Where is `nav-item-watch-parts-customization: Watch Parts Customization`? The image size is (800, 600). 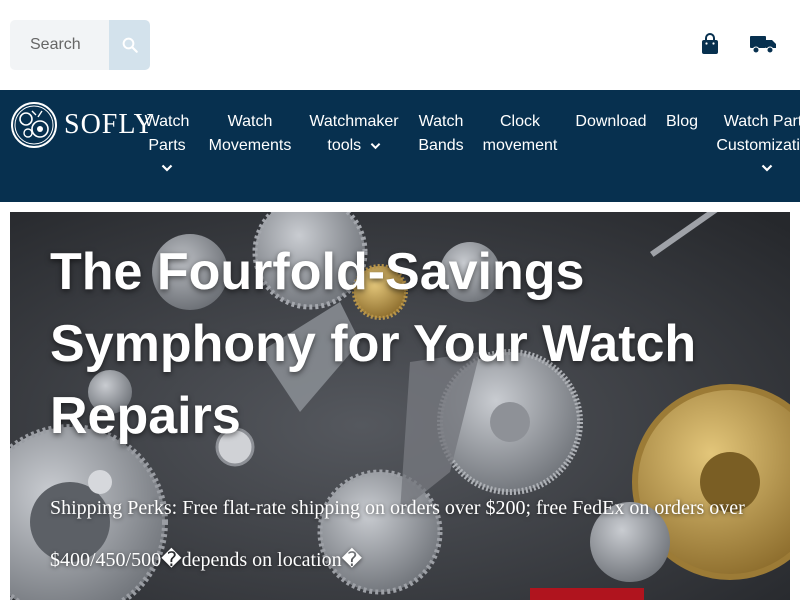
nav-item-watch-parts-customization: Watch Parts Customization is located at coordinates (757, 141).